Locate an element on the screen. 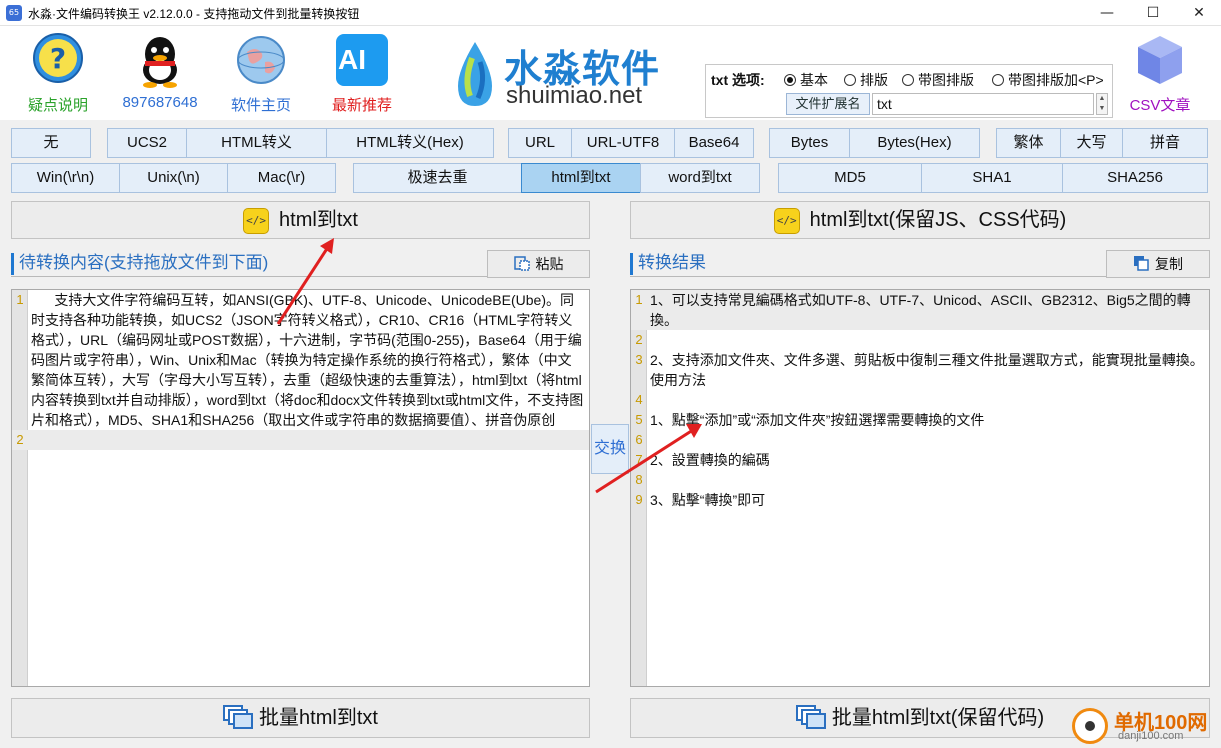 The image size is (1221, 748). csv-article-label: CSV文章 is located at coordinates (1160, 105).